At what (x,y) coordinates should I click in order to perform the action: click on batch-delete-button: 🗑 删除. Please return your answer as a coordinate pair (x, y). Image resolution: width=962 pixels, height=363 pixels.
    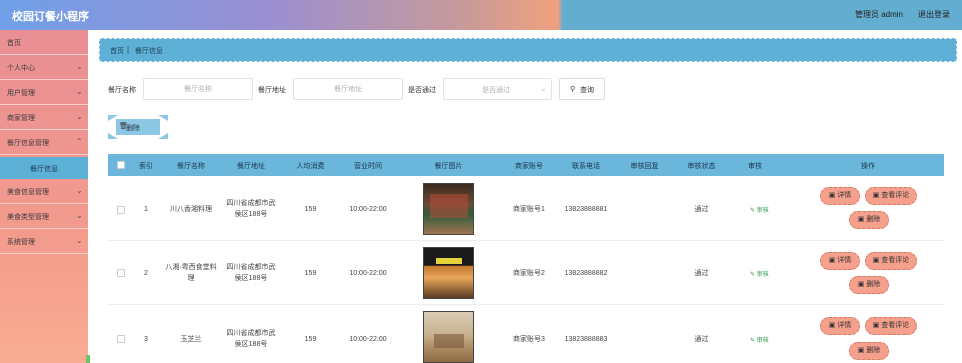
    Looking at the image, I should click on (138, 127).